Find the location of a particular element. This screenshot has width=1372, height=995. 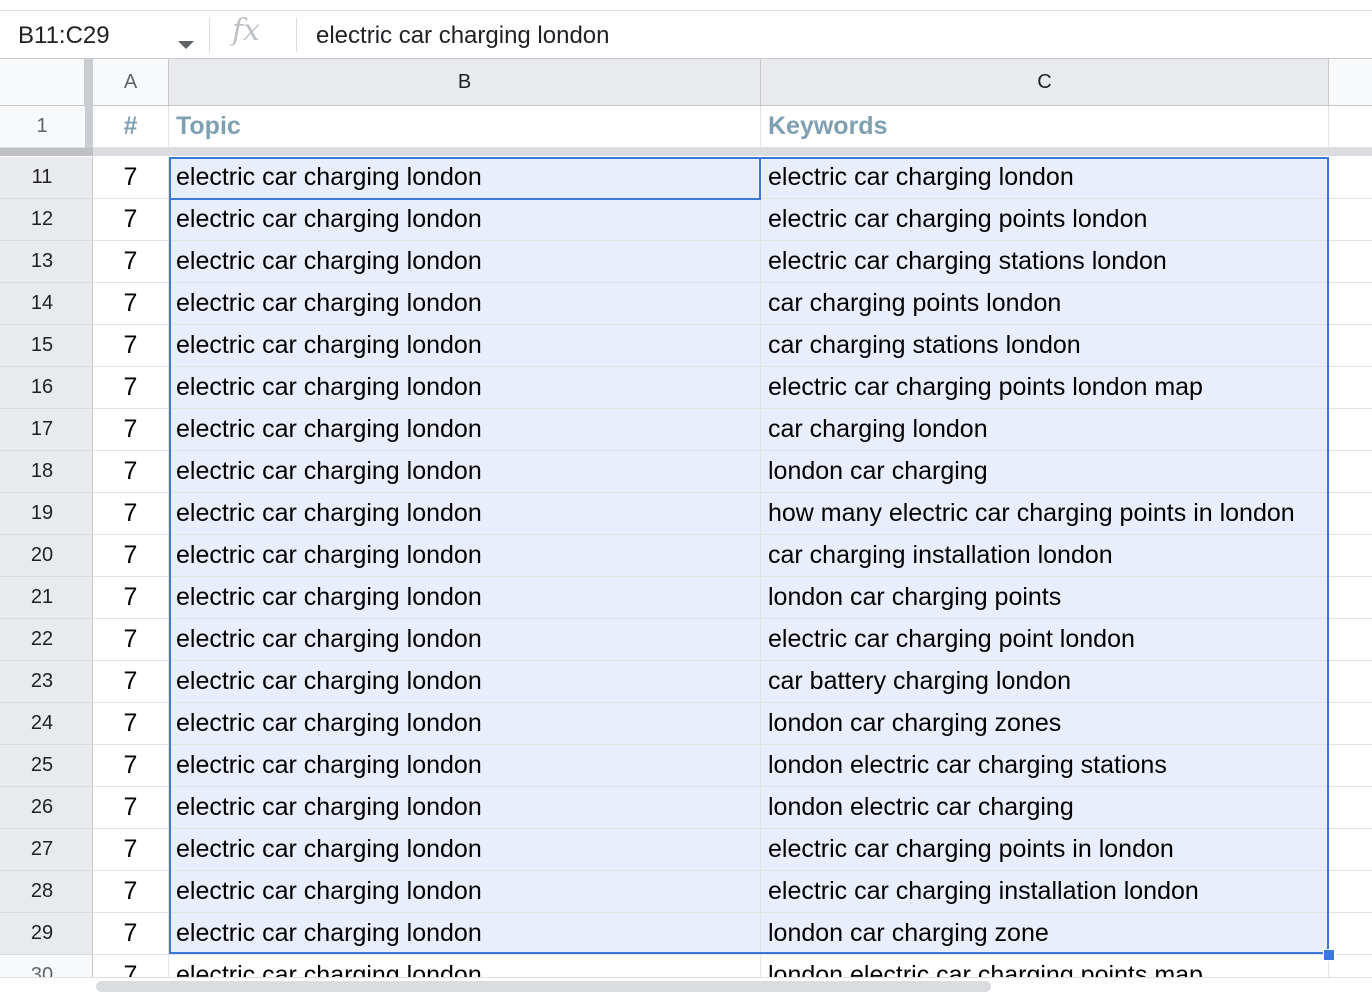

name-box-dropdown-icon is located at coordinates (186, 45).